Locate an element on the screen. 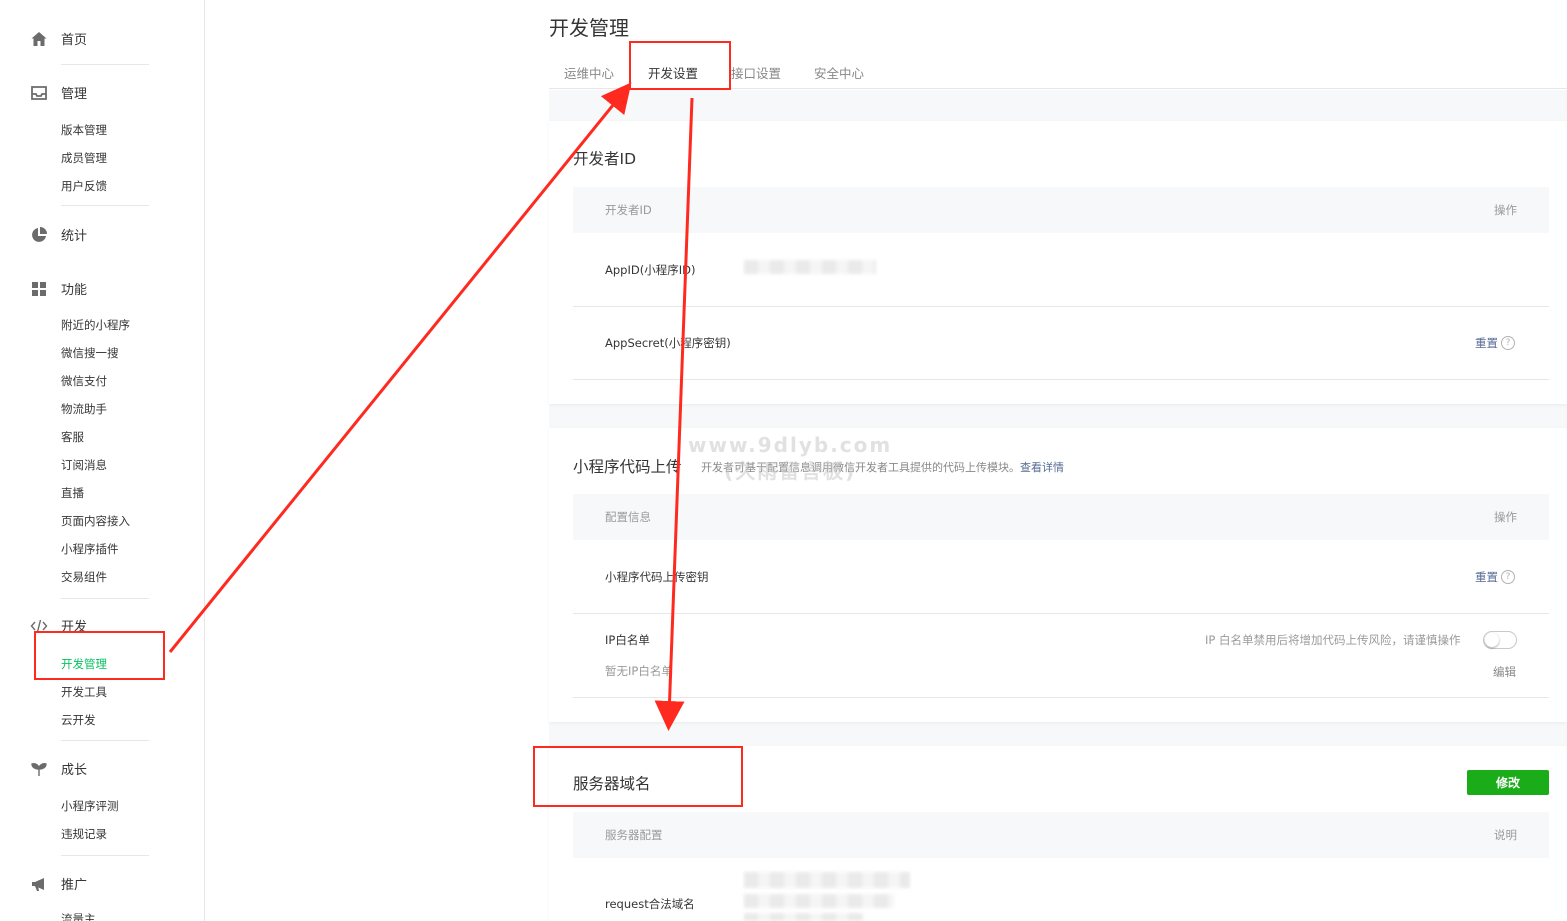 The height and width of the screenshot is (921, 1567). nav-home: 首页 is located at coordinates (58, 38).